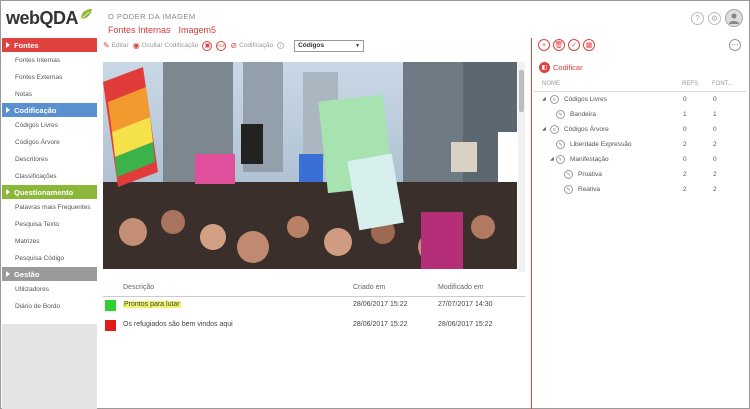  What do you see at coordinates (49, 289) in the screenshot?
I see `sidebar-item-utilizadores: Utilizadores` at bounding box center [49, 289].